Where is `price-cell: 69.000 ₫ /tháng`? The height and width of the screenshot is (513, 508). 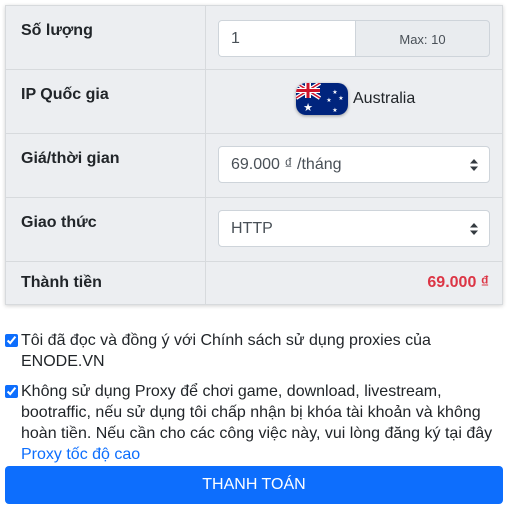 price-cell: 69.000 ₫ /tháng is located at coordinates (354, 165).